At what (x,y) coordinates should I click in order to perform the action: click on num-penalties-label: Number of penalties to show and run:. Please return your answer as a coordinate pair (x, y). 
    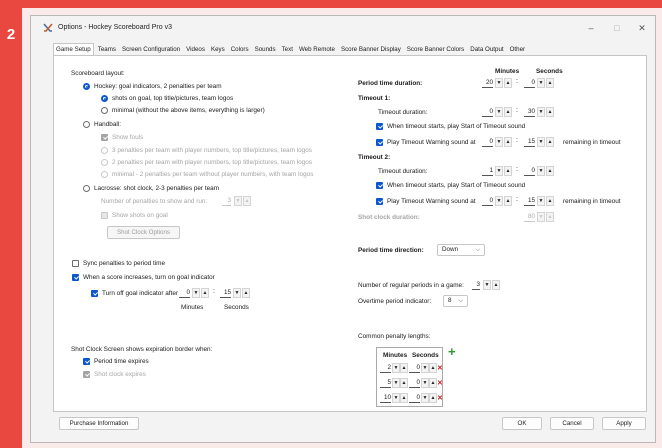
    Looking at the image, I should click on (154, 201).